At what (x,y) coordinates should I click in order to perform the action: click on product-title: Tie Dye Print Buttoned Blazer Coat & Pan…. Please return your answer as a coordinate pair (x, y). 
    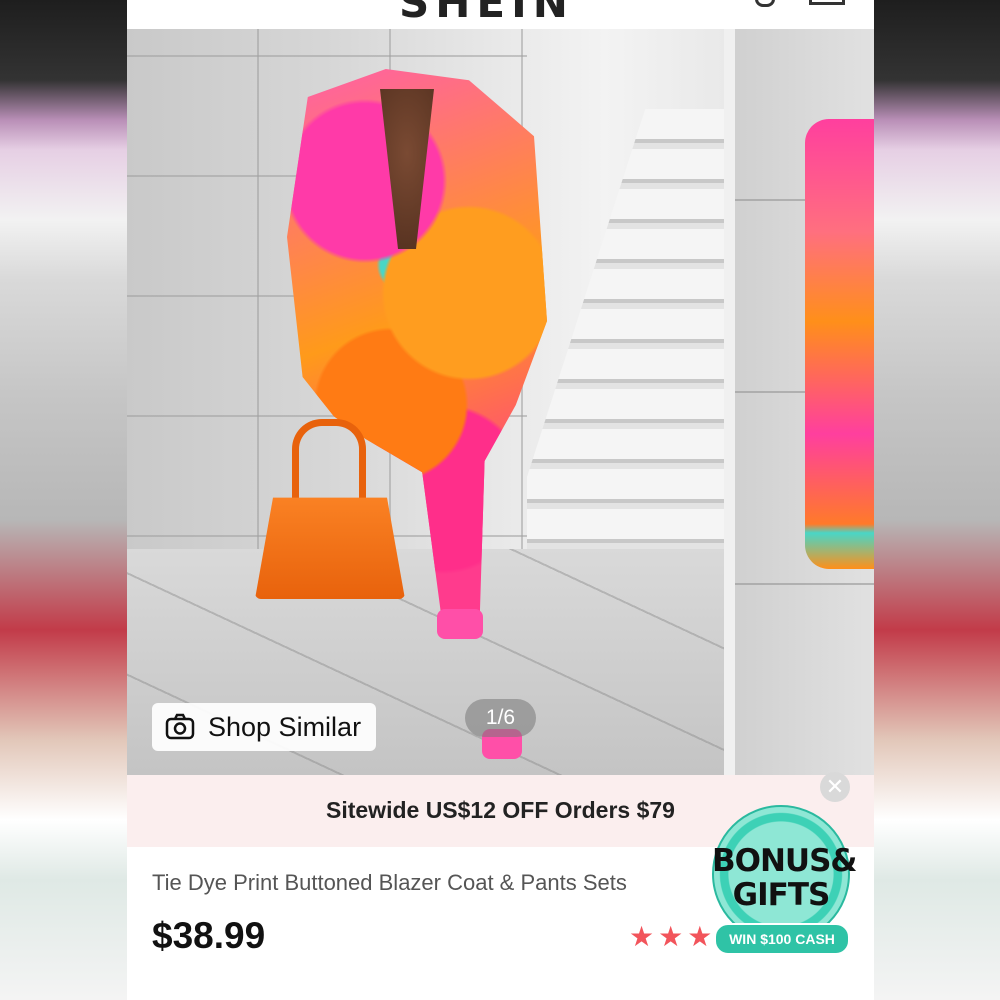
    Looking at the image, I should click on (389, 882).